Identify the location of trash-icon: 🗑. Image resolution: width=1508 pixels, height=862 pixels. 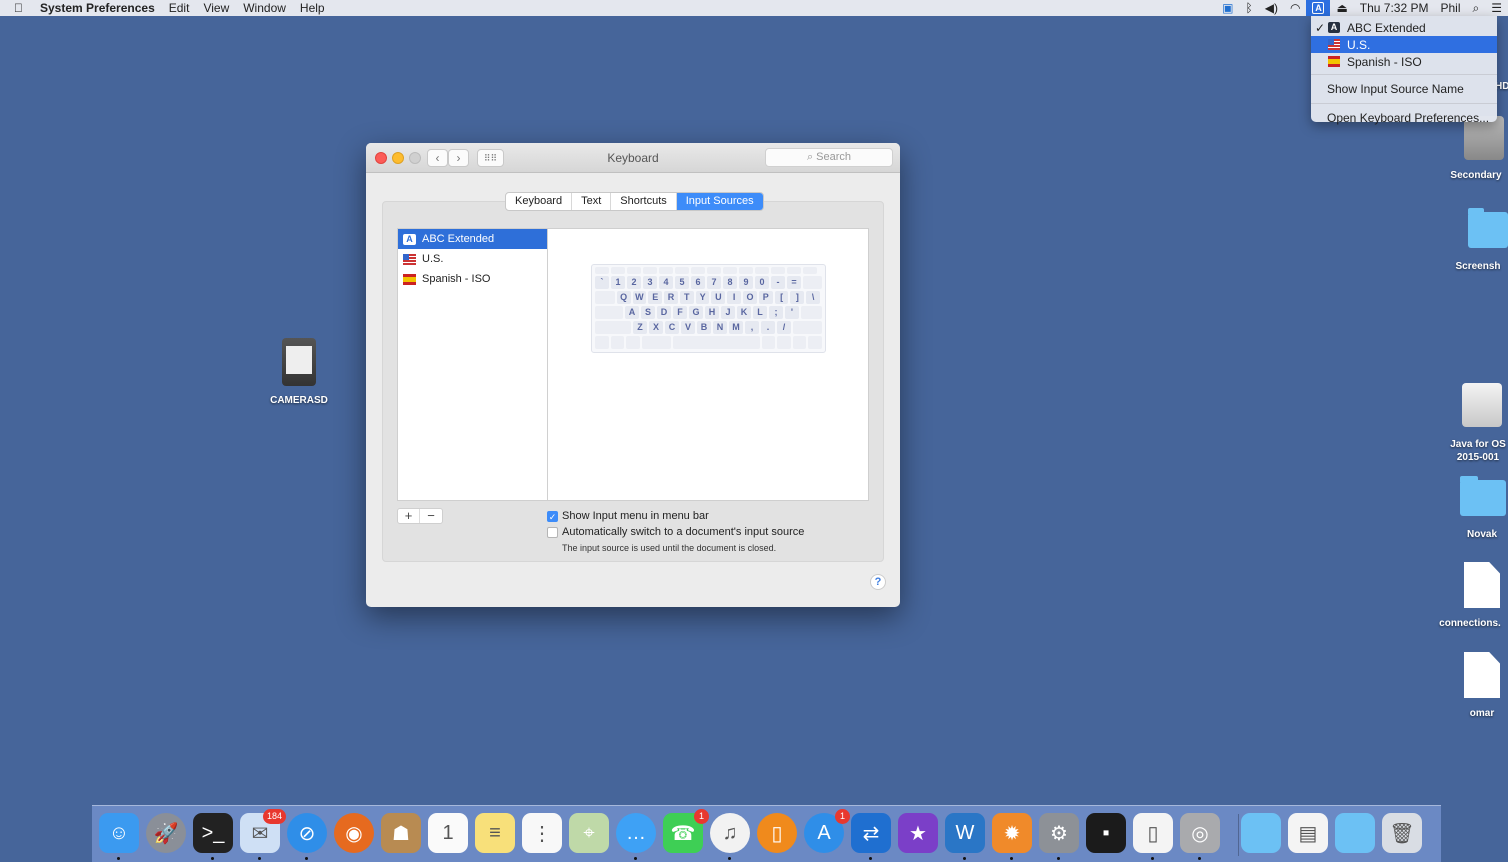
(1402, 833).